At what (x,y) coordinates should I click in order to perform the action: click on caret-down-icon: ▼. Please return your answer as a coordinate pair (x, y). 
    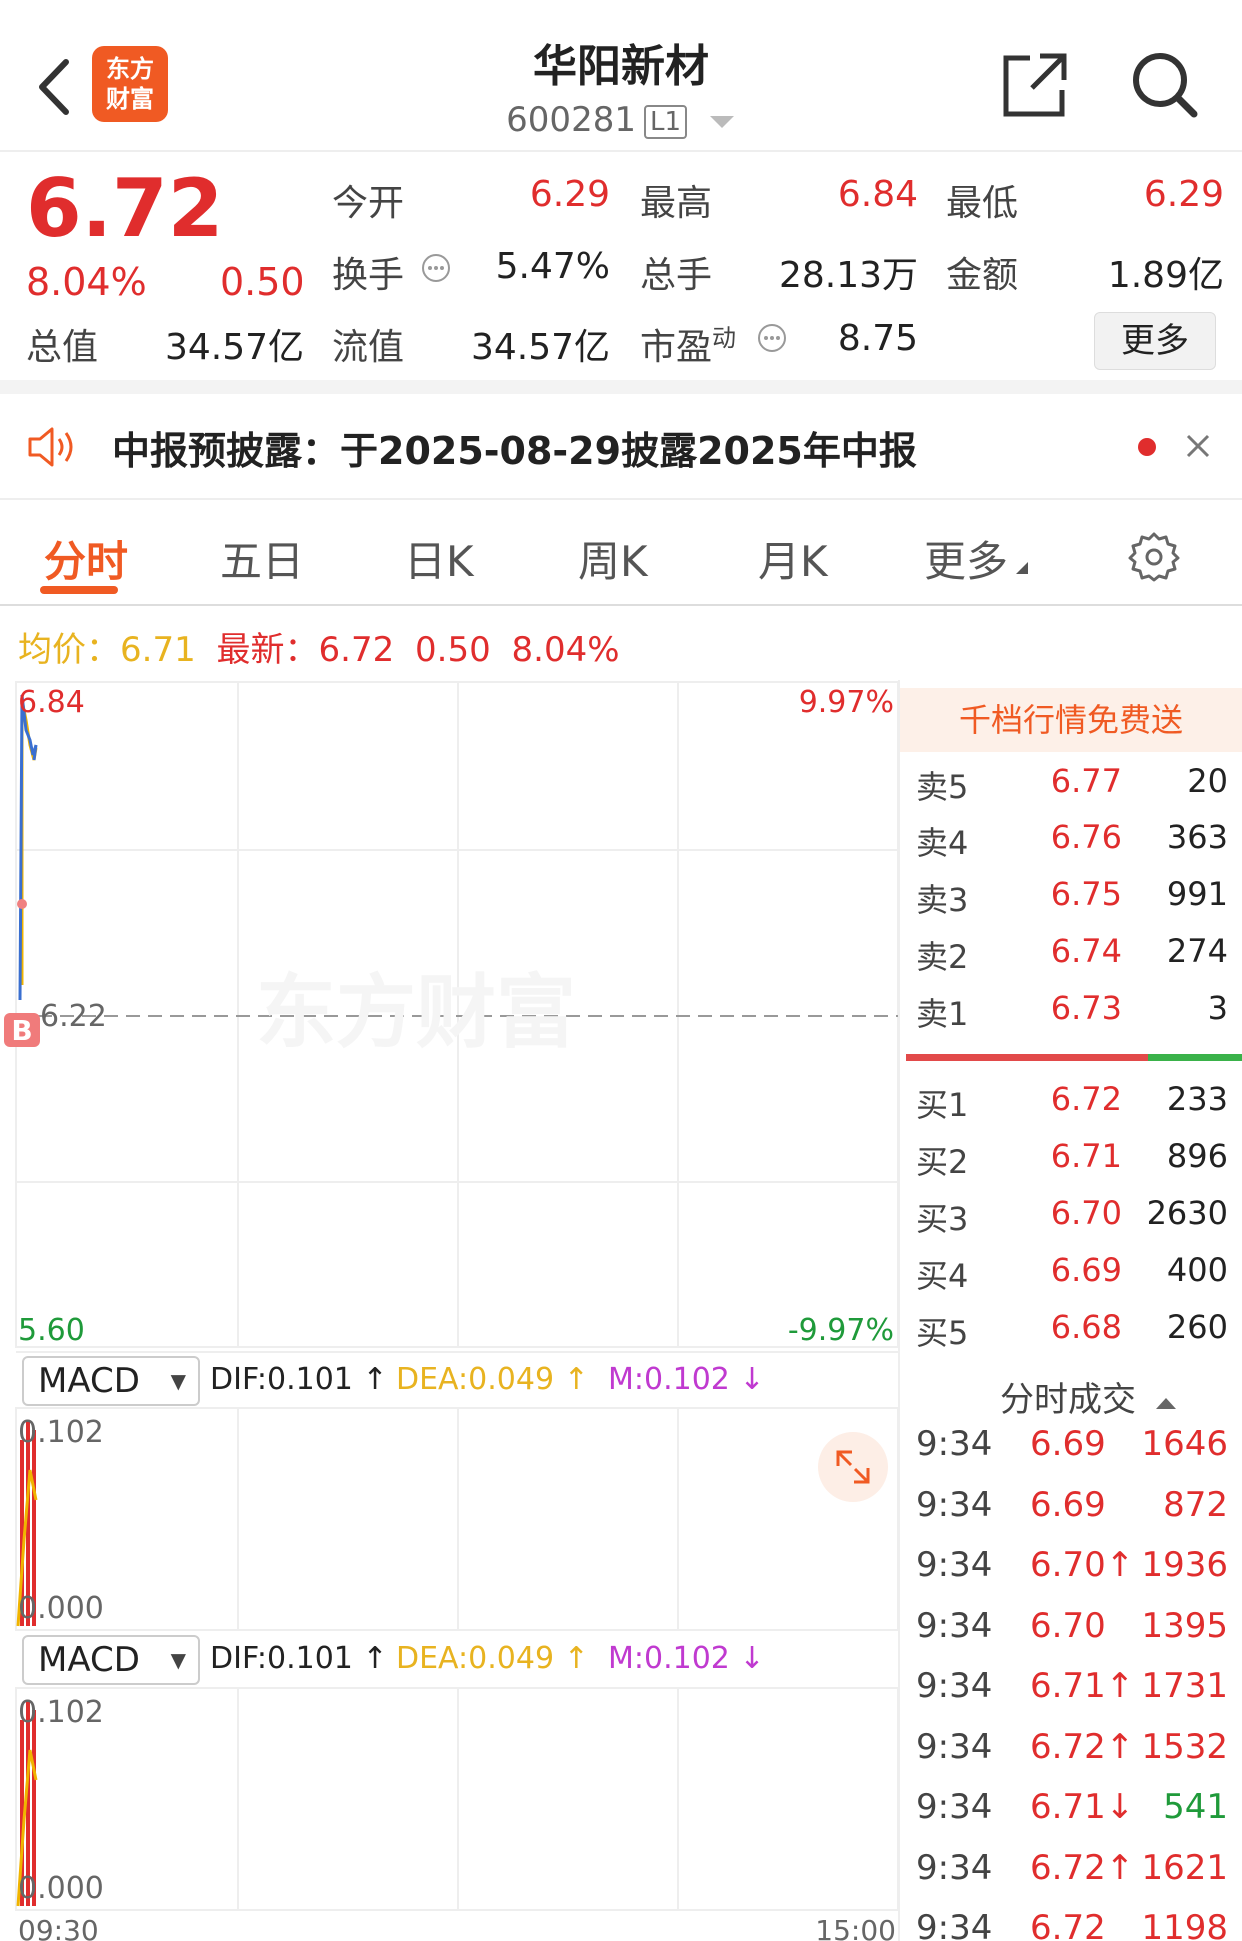
    Looking at the image, I should click on (178, 1660).